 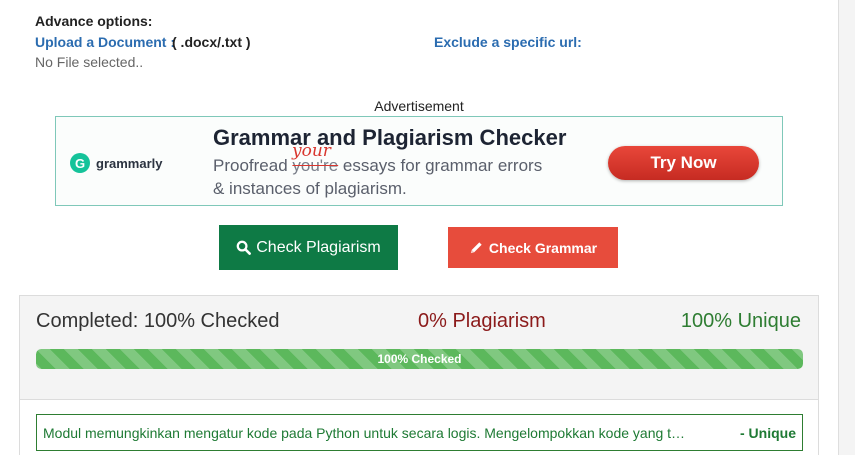 What do you see at coordinates (740, 321) in the screenshot?
I see `unique-percentage: 100% Unique` at bounding box center [740, 321].